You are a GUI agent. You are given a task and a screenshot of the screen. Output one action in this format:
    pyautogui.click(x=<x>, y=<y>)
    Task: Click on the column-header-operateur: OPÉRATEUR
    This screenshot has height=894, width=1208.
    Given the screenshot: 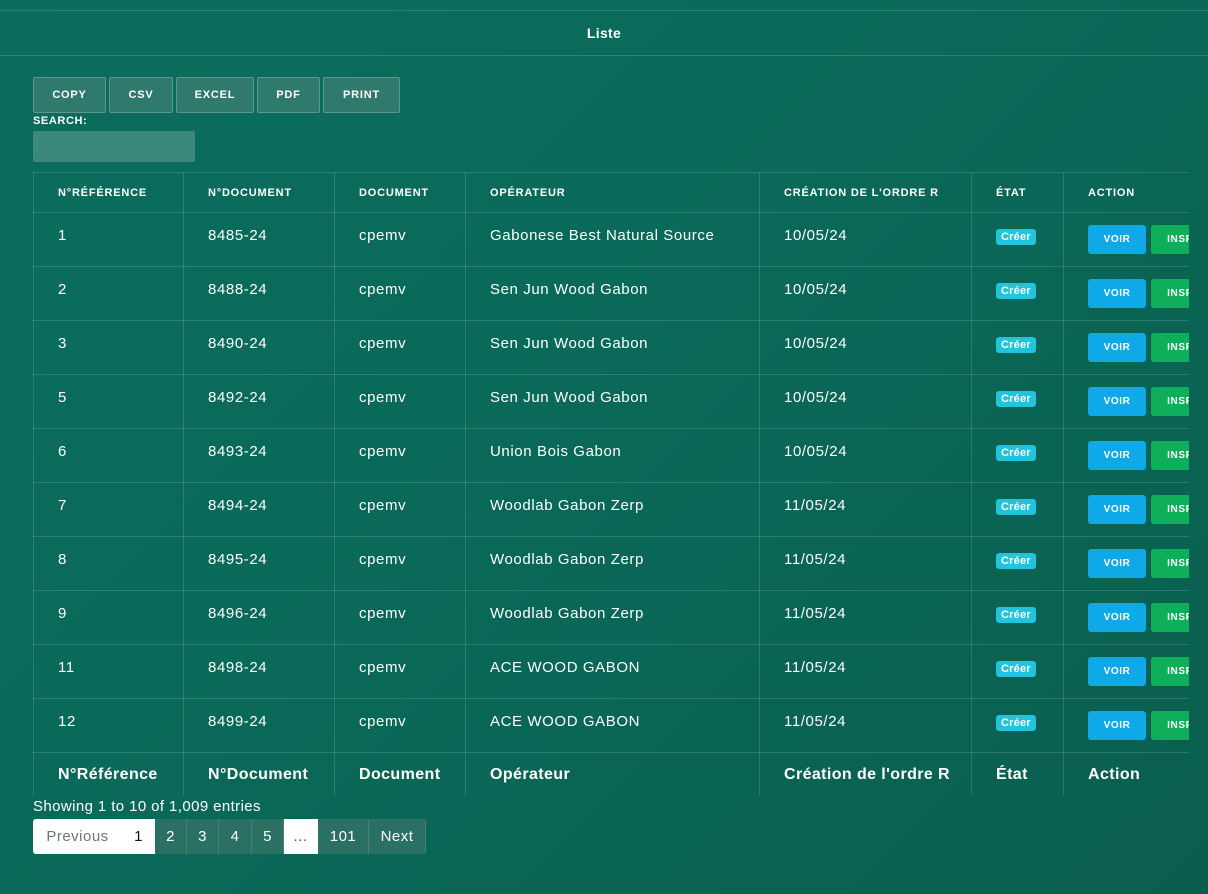 What is the action you would take?
    pyautogui.click(x=612, y=192)
    